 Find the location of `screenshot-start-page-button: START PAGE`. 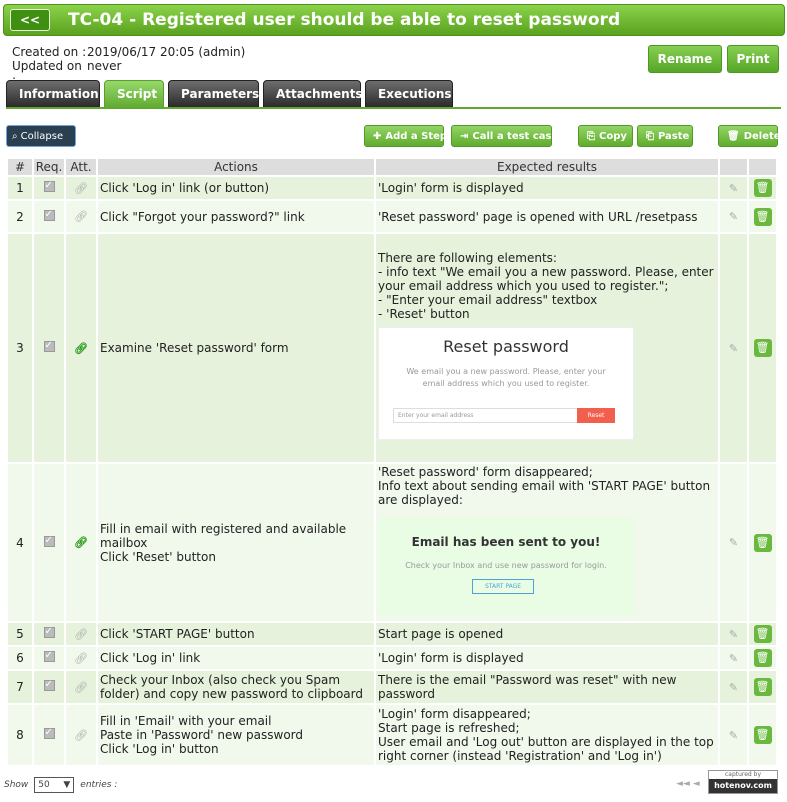

screenshot-start-page-button: START PAGE is located at coordinates (503, 586).